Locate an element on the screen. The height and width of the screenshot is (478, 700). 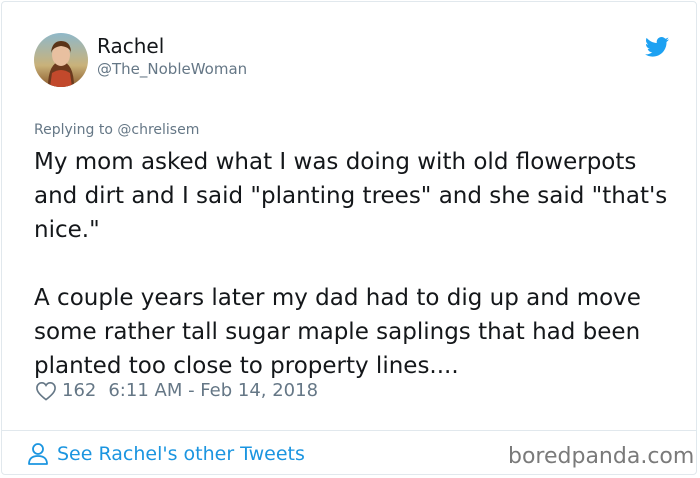
see-other-tweets-link: See Rachel's other Tweets is located at coordinates (166, 454).